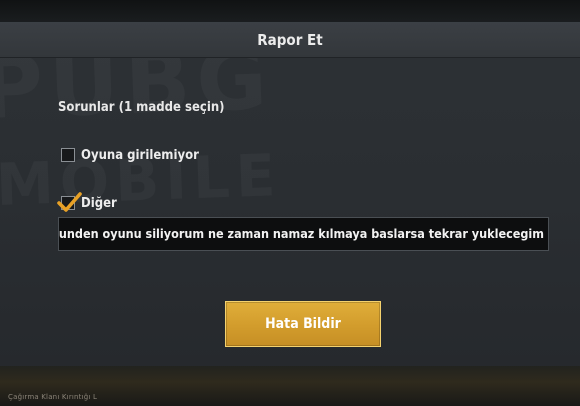  I want to click on dialog-header: Rapor Et, so click(290, 40).